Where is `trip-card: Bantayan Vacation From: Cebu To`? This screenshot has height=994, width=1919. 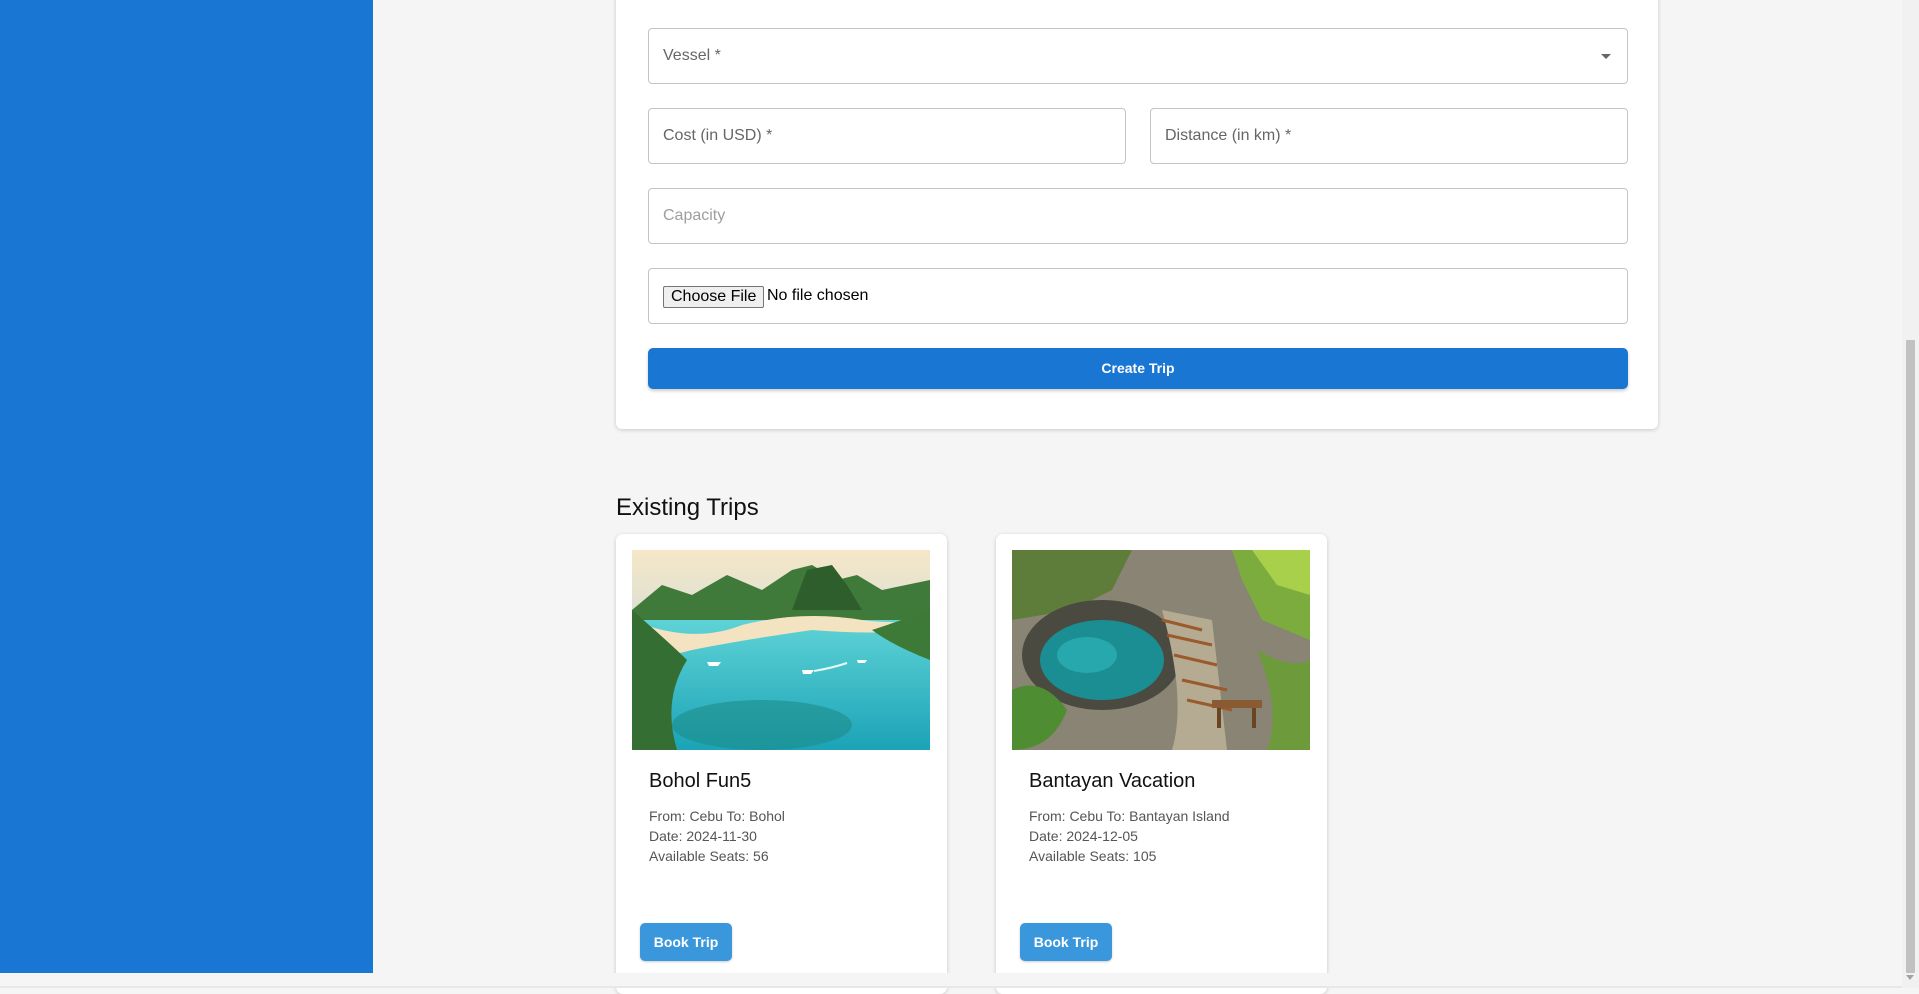
trip-card: Bantayan Vacation From: Cebu To is located at coordinates (1161, 764).